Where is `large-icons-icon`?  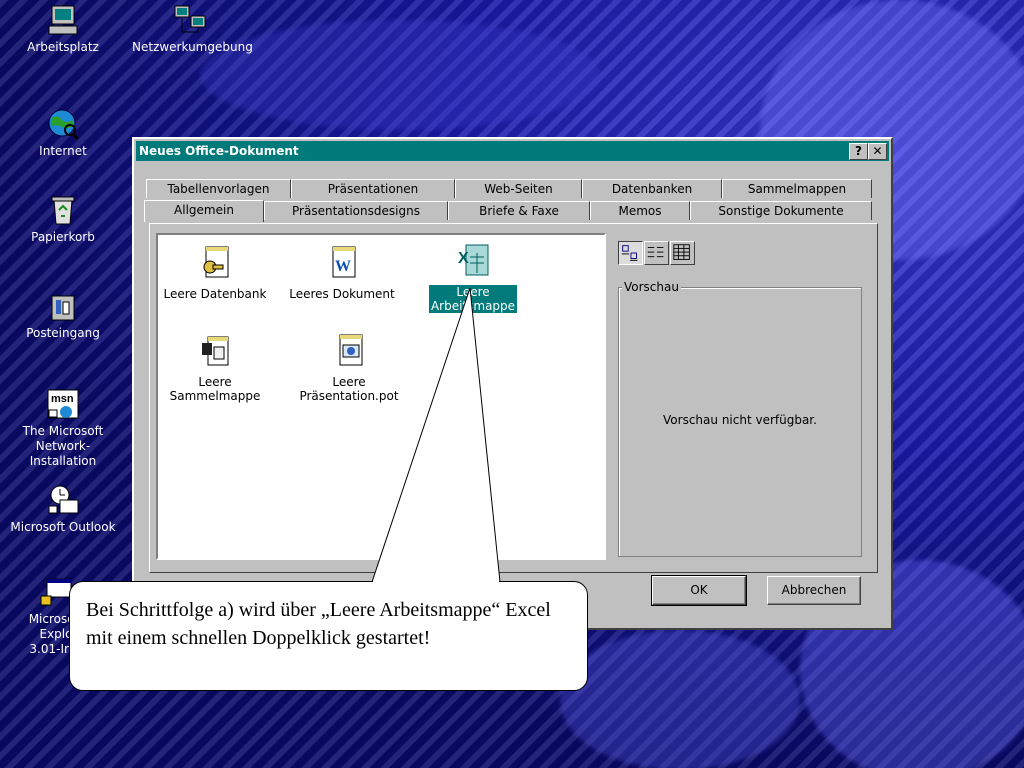 large-icons-icon is located at coordinates (629, 253).